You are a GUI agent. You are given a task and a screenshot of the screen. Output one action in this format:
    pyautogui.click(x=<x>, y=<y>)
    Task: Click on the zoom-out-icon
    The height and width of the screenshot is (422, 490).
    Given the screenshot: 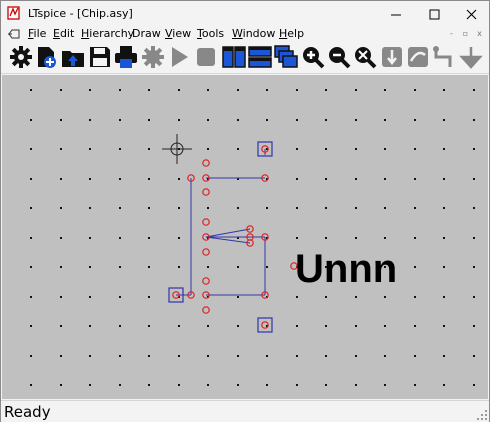 What is the action you would take?
    pyautogui.click(x=340, y=58)
    